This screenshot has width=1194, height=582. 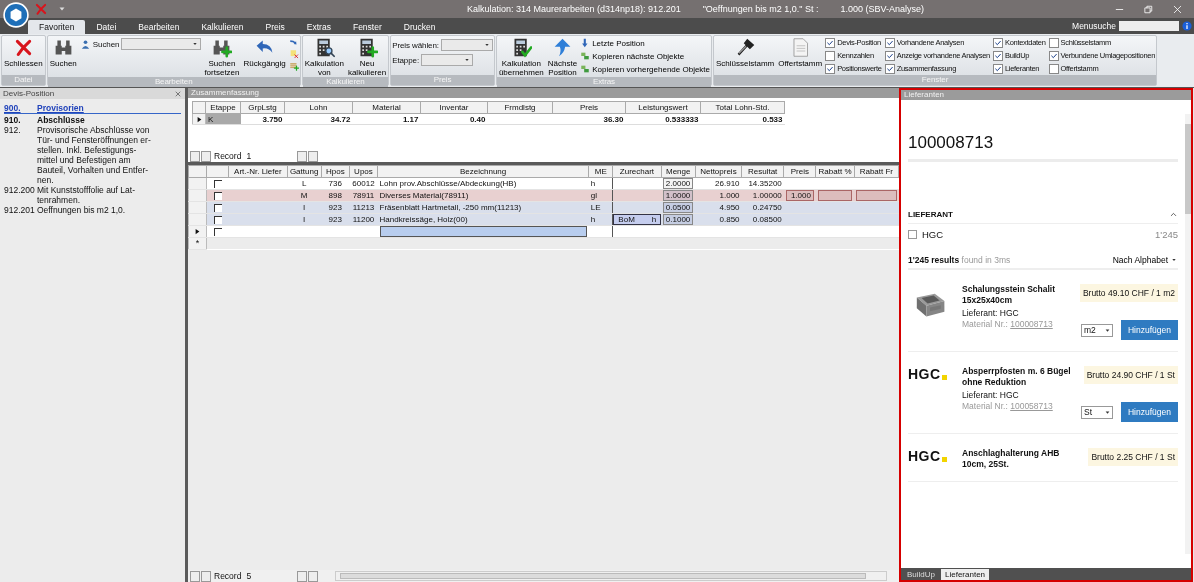 What do you see at coordinates (262, 107) in the screenshot?
I see `column-header: GrpLstg` at bounding box center [262, 107].